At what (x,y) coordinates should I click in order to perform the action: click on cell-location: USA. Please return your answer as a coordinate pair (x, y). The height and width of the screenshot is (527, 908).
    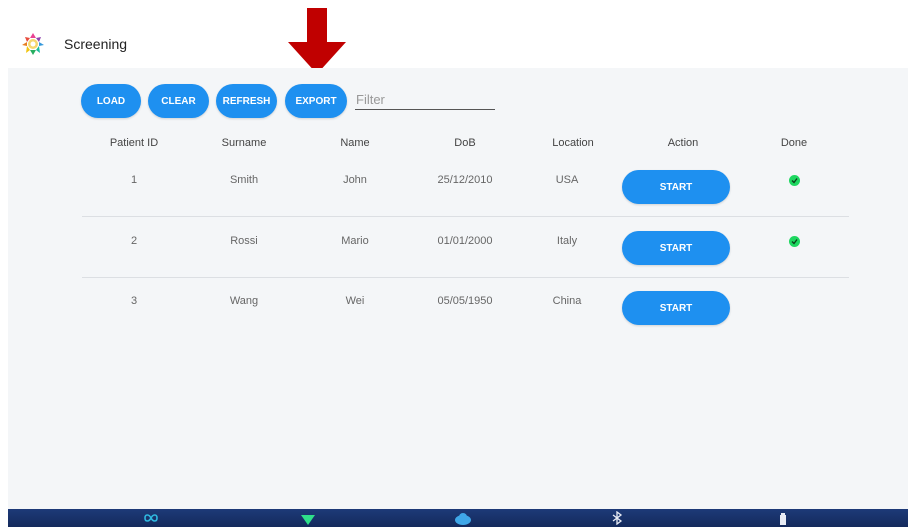
    Looking at the image, I should click on (567, 180).